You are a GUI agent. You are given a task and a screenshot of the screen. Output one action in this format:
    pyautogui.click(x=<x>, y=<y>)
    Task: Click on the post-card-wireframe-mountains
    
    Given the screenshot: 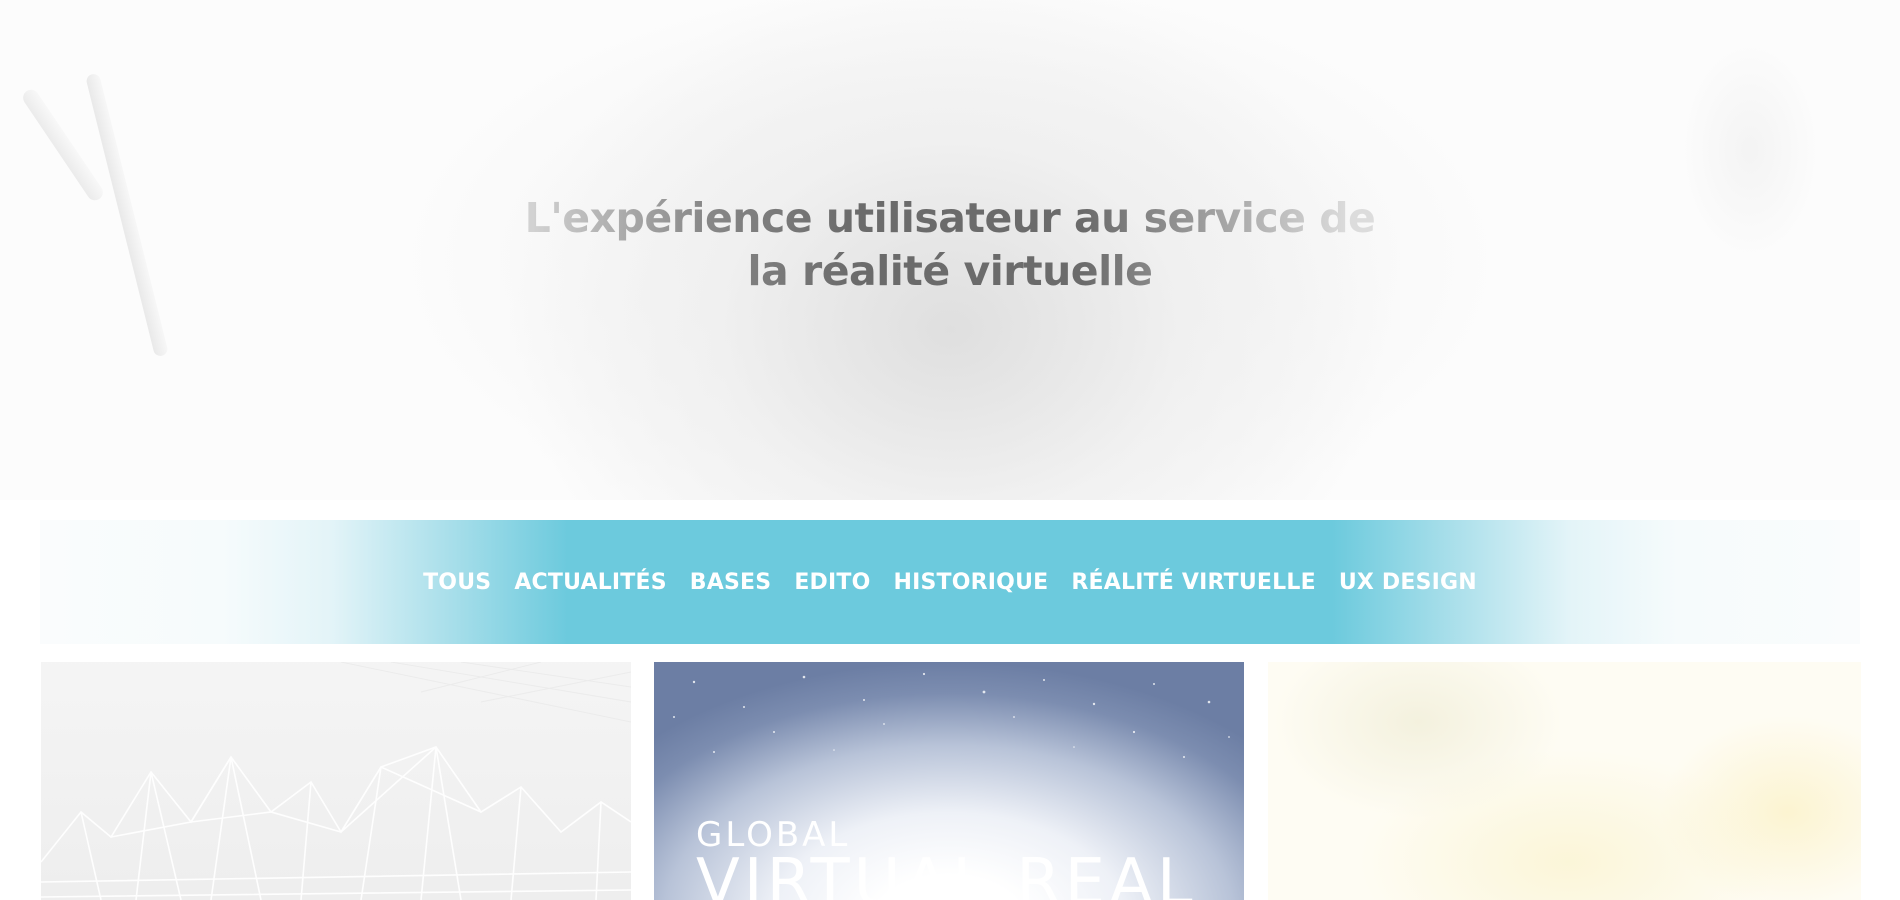 What is the action you would take?
    pyautogui.click(x=336, y=781)
    